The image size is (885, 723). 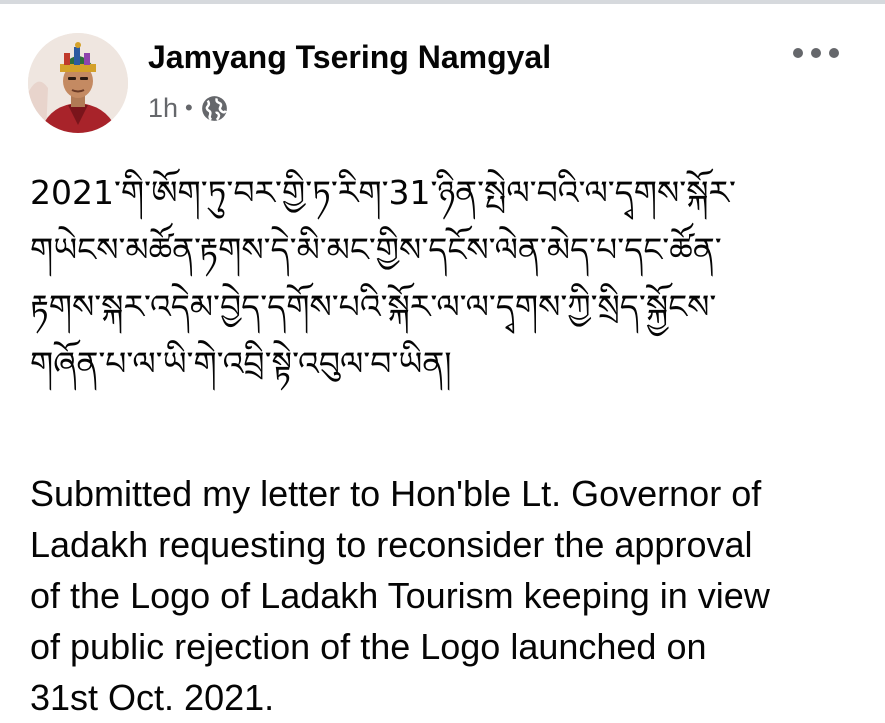 I want to click on avatar, so click(x=78, y=83).